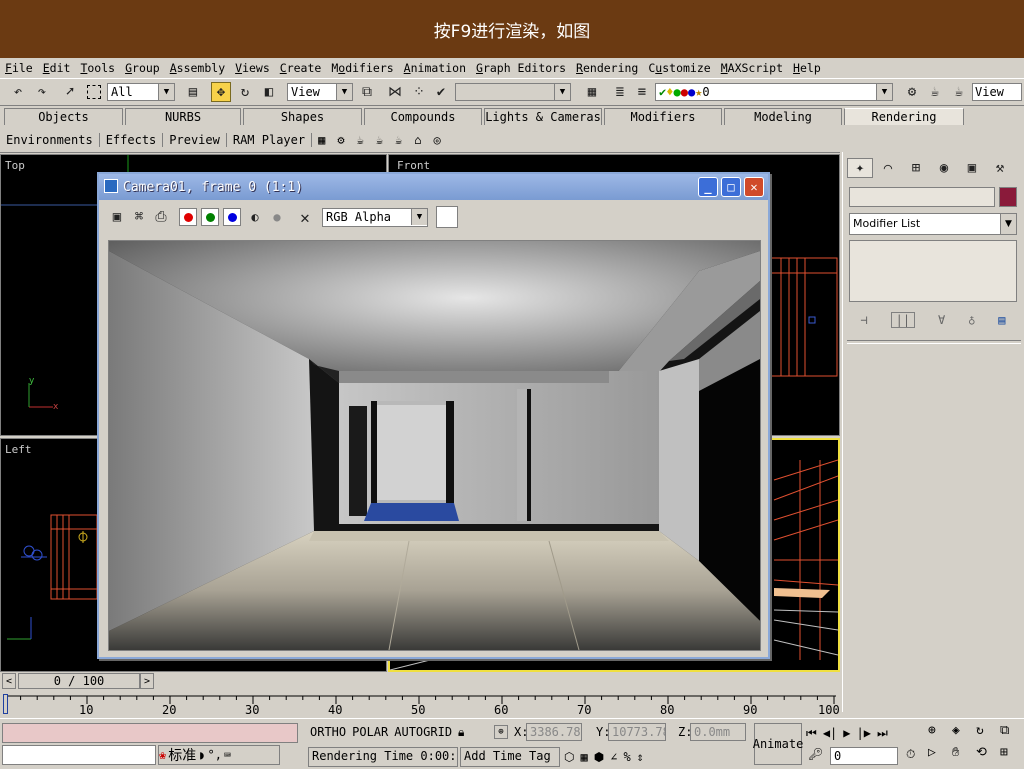 This screenshot has width=1024, height=769. I want to click on select-scale-icon: ◧, so click(269, 92).